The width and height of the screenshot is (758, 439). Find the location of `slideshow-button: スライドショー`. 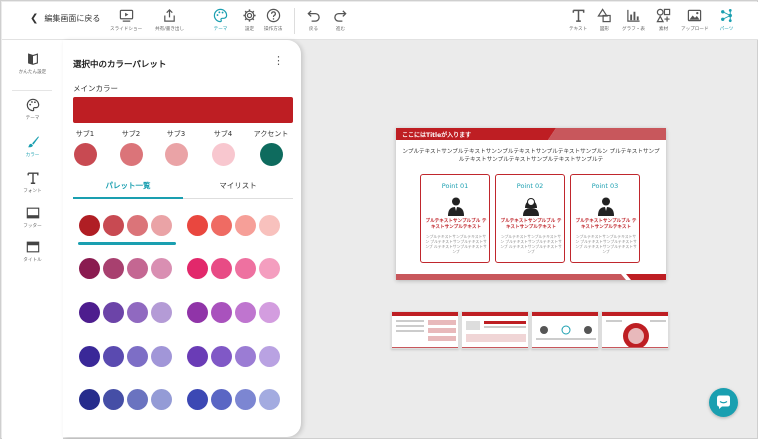

slideshow-button: スライドショー is located at coordinates (126, 20).